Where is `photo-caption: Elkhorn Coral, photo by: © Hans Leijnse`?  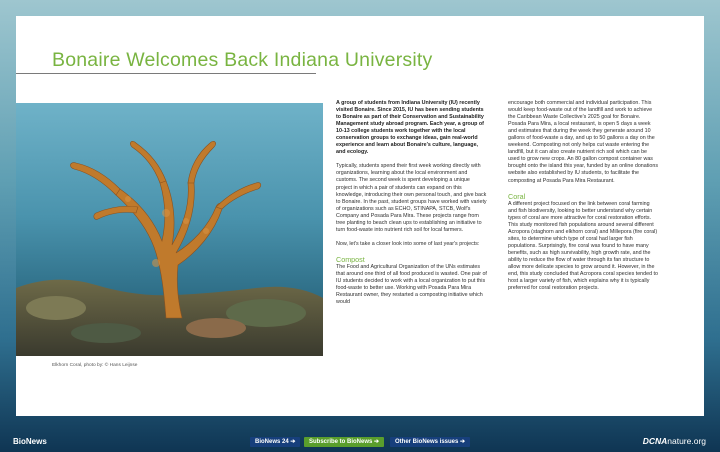
photo-caption: Elkhorn Coral, photo by: © Hans Leijnse is located at coordinates (95, 365).